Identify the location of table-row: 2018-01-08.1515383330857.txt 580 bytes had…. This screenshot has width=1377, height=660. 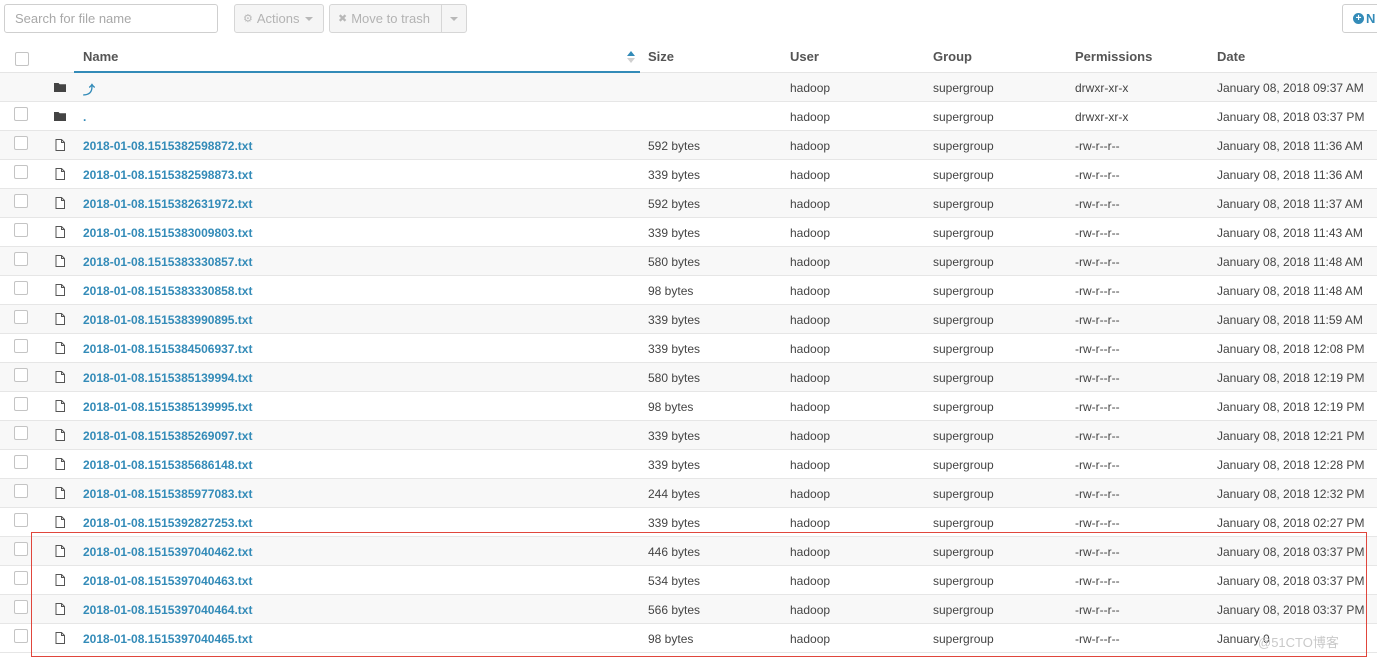
(688, 261).